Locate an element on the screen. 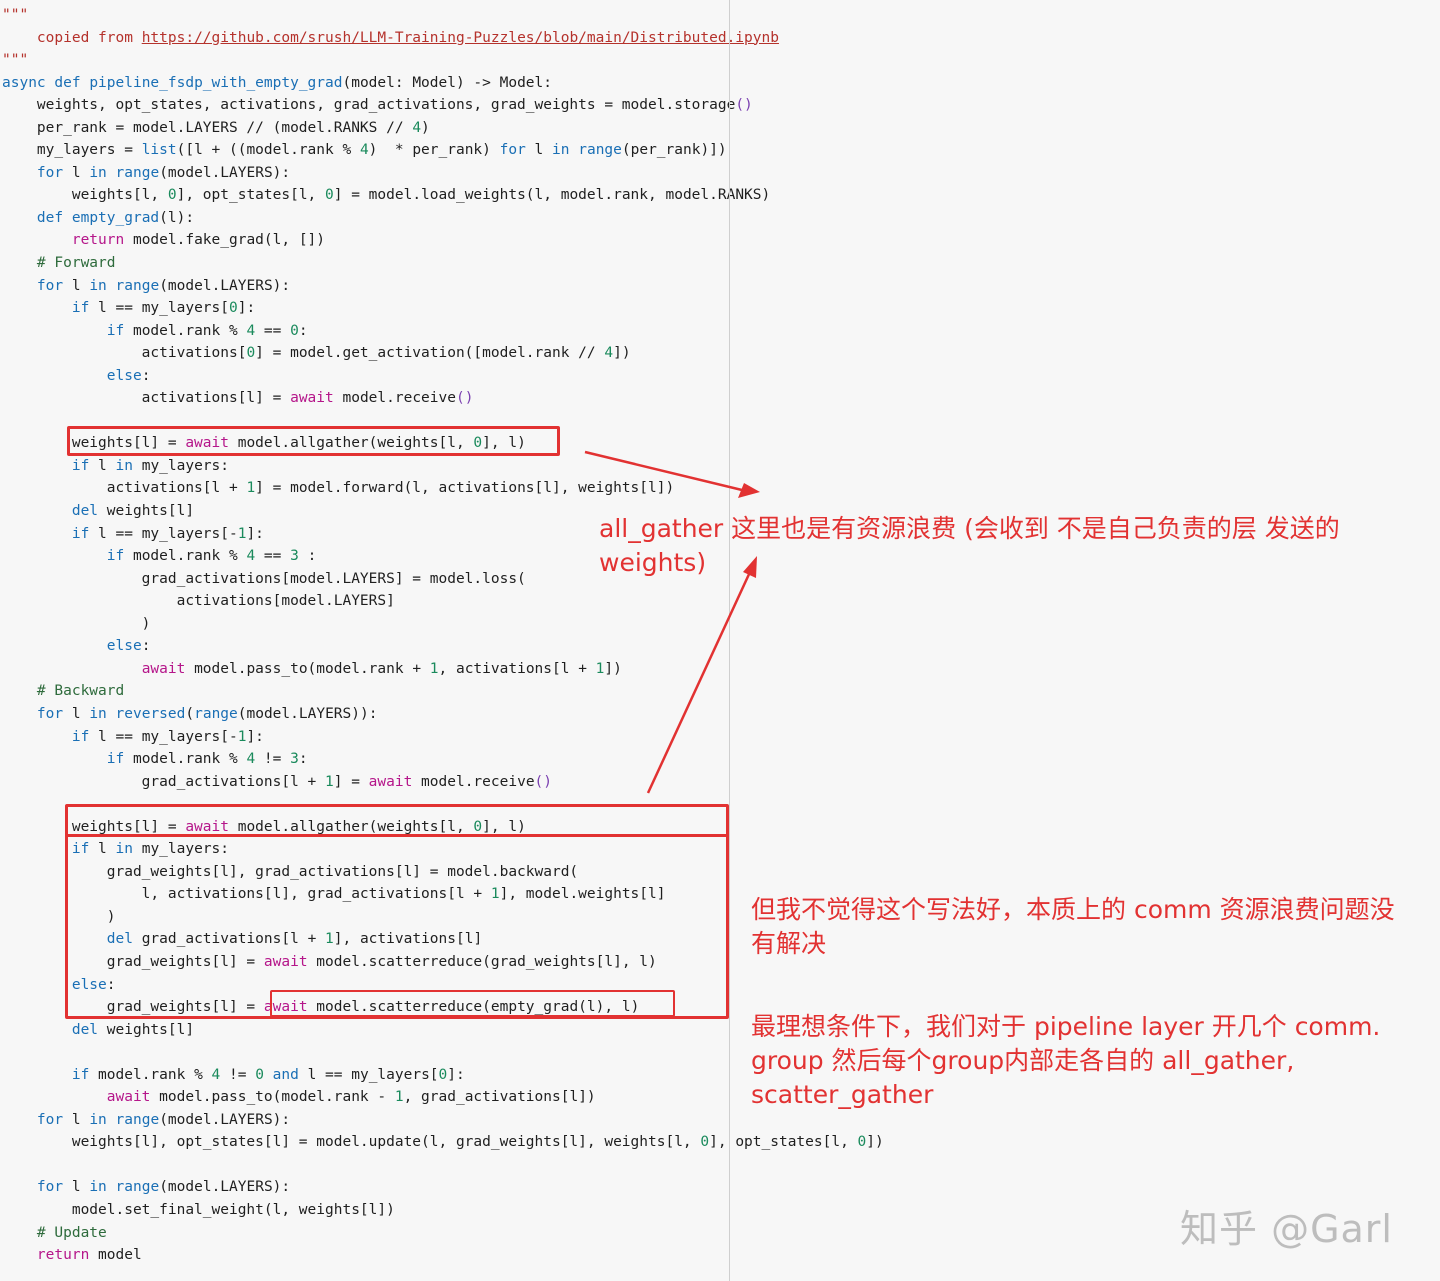  arrow-forward-line is located at coordinates (663, 471).